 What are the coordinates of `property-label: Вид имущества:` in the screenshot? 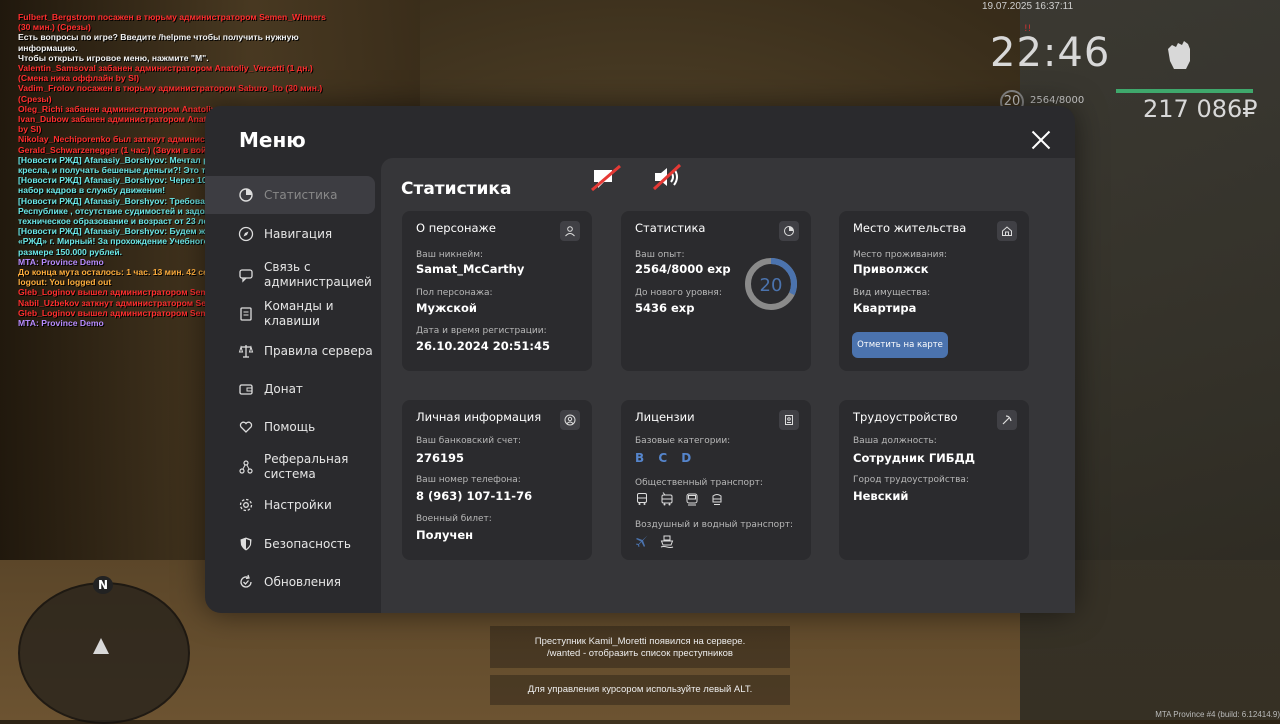 It's located at (892, 293).